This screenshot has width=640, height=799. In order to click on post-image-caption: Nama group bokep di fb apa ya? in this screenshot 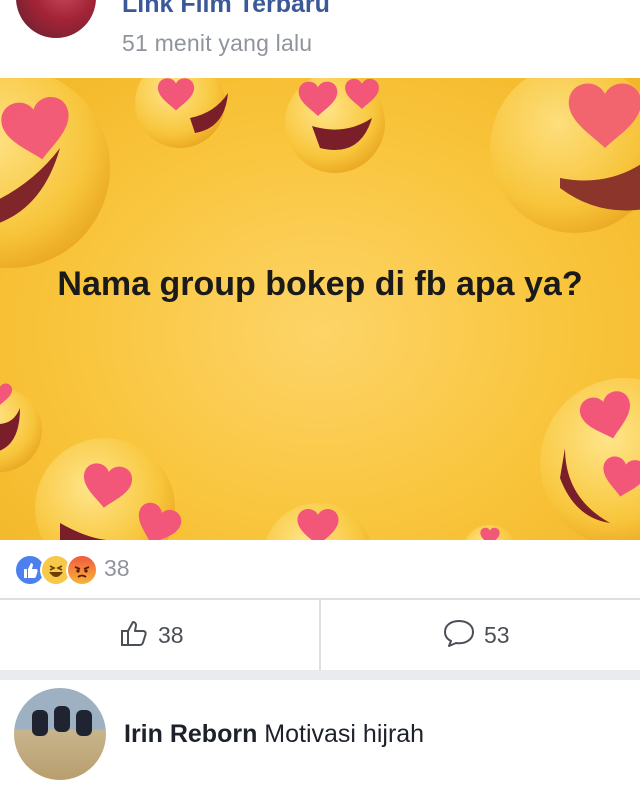, I will do `click(320, 284)`.